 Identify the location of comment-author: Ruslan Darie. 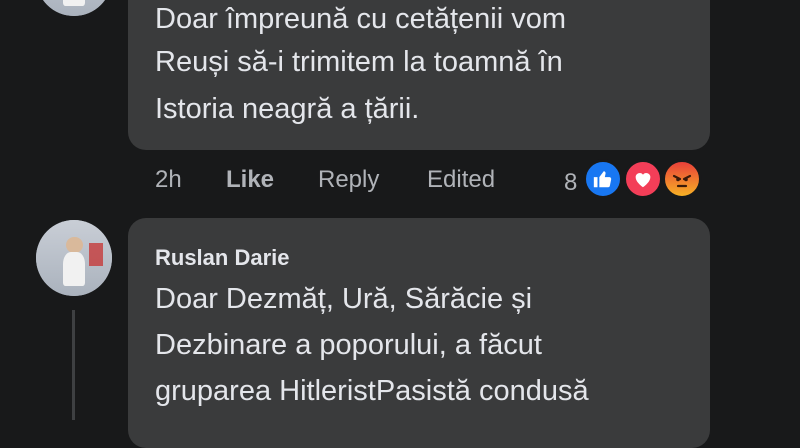
(222, 258).